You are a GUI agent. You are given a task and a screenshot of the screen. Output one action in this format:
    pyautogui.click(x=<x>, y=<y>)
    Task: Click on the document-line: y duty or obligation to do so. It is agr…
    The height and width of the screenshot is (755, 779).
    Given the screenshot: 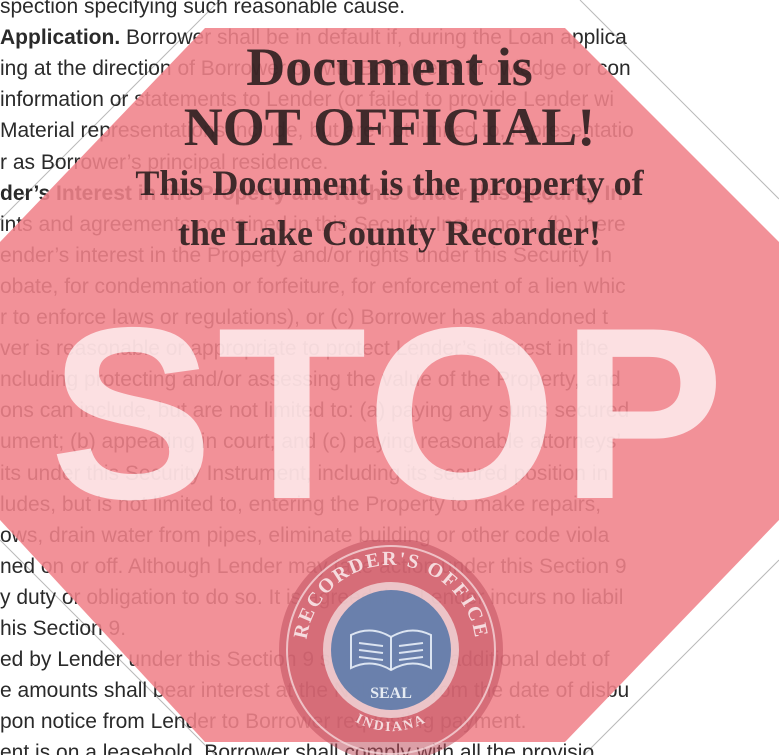 What is the action you would take?
    pyautogui.click(x=389, y=598)
    